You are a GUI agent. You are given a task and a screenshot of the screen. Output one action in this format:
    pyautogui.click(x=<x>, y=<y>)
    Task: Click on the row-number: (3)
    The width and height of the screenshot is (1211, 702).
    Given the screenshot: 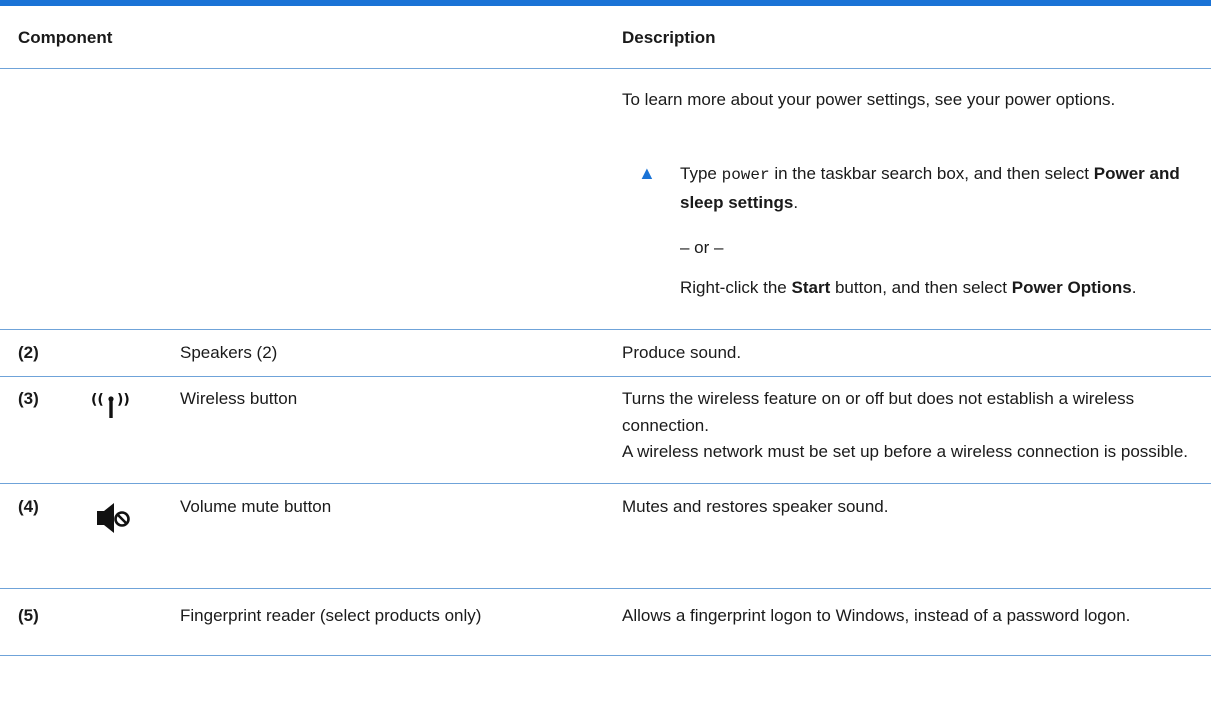 What is the action you would take?
    pyautogui.click(x=28, y=398)
    